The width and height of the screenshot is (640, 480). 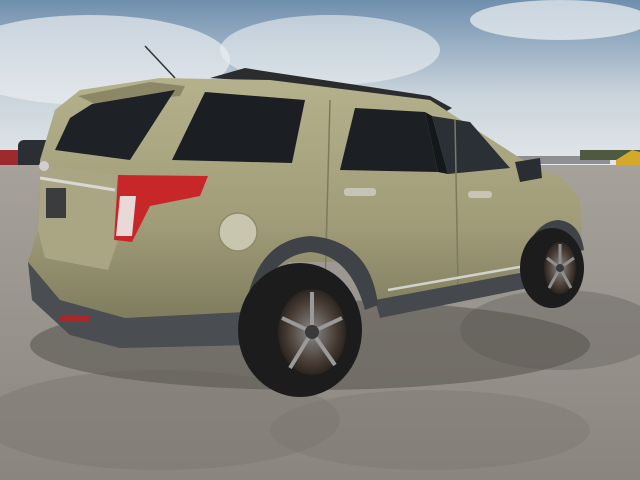 I want to click on puddle, so click(x=430, y=430).